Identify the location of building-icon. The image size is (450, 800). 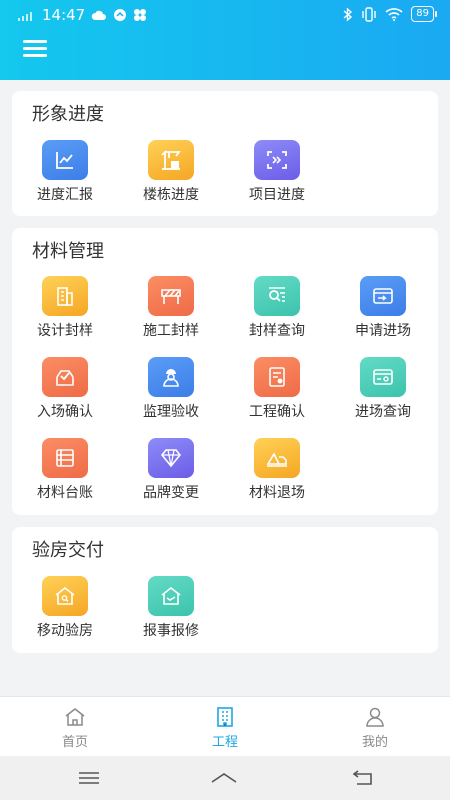
(65, 296).